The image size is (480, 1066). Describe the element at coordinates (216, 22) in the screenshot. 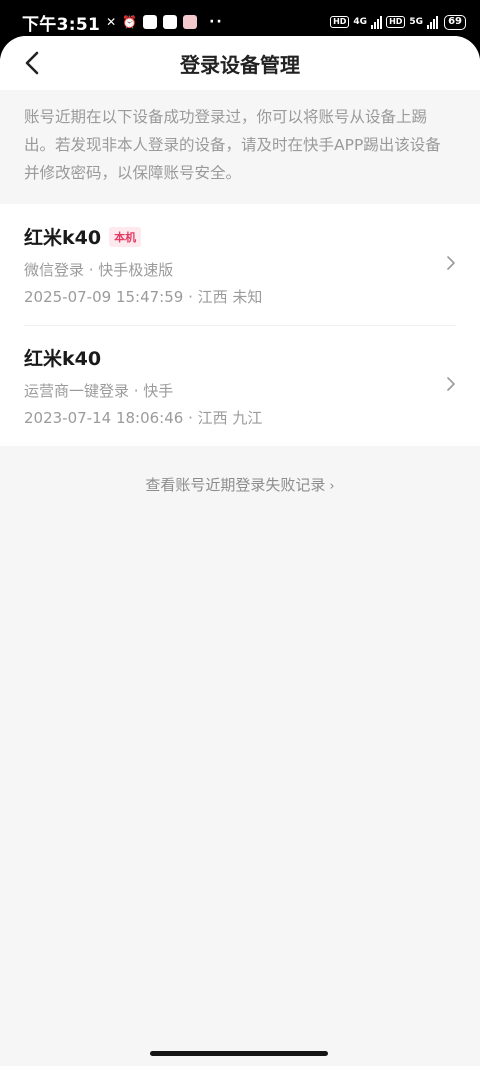

I see `more-notifications-icon: ··` at that location.